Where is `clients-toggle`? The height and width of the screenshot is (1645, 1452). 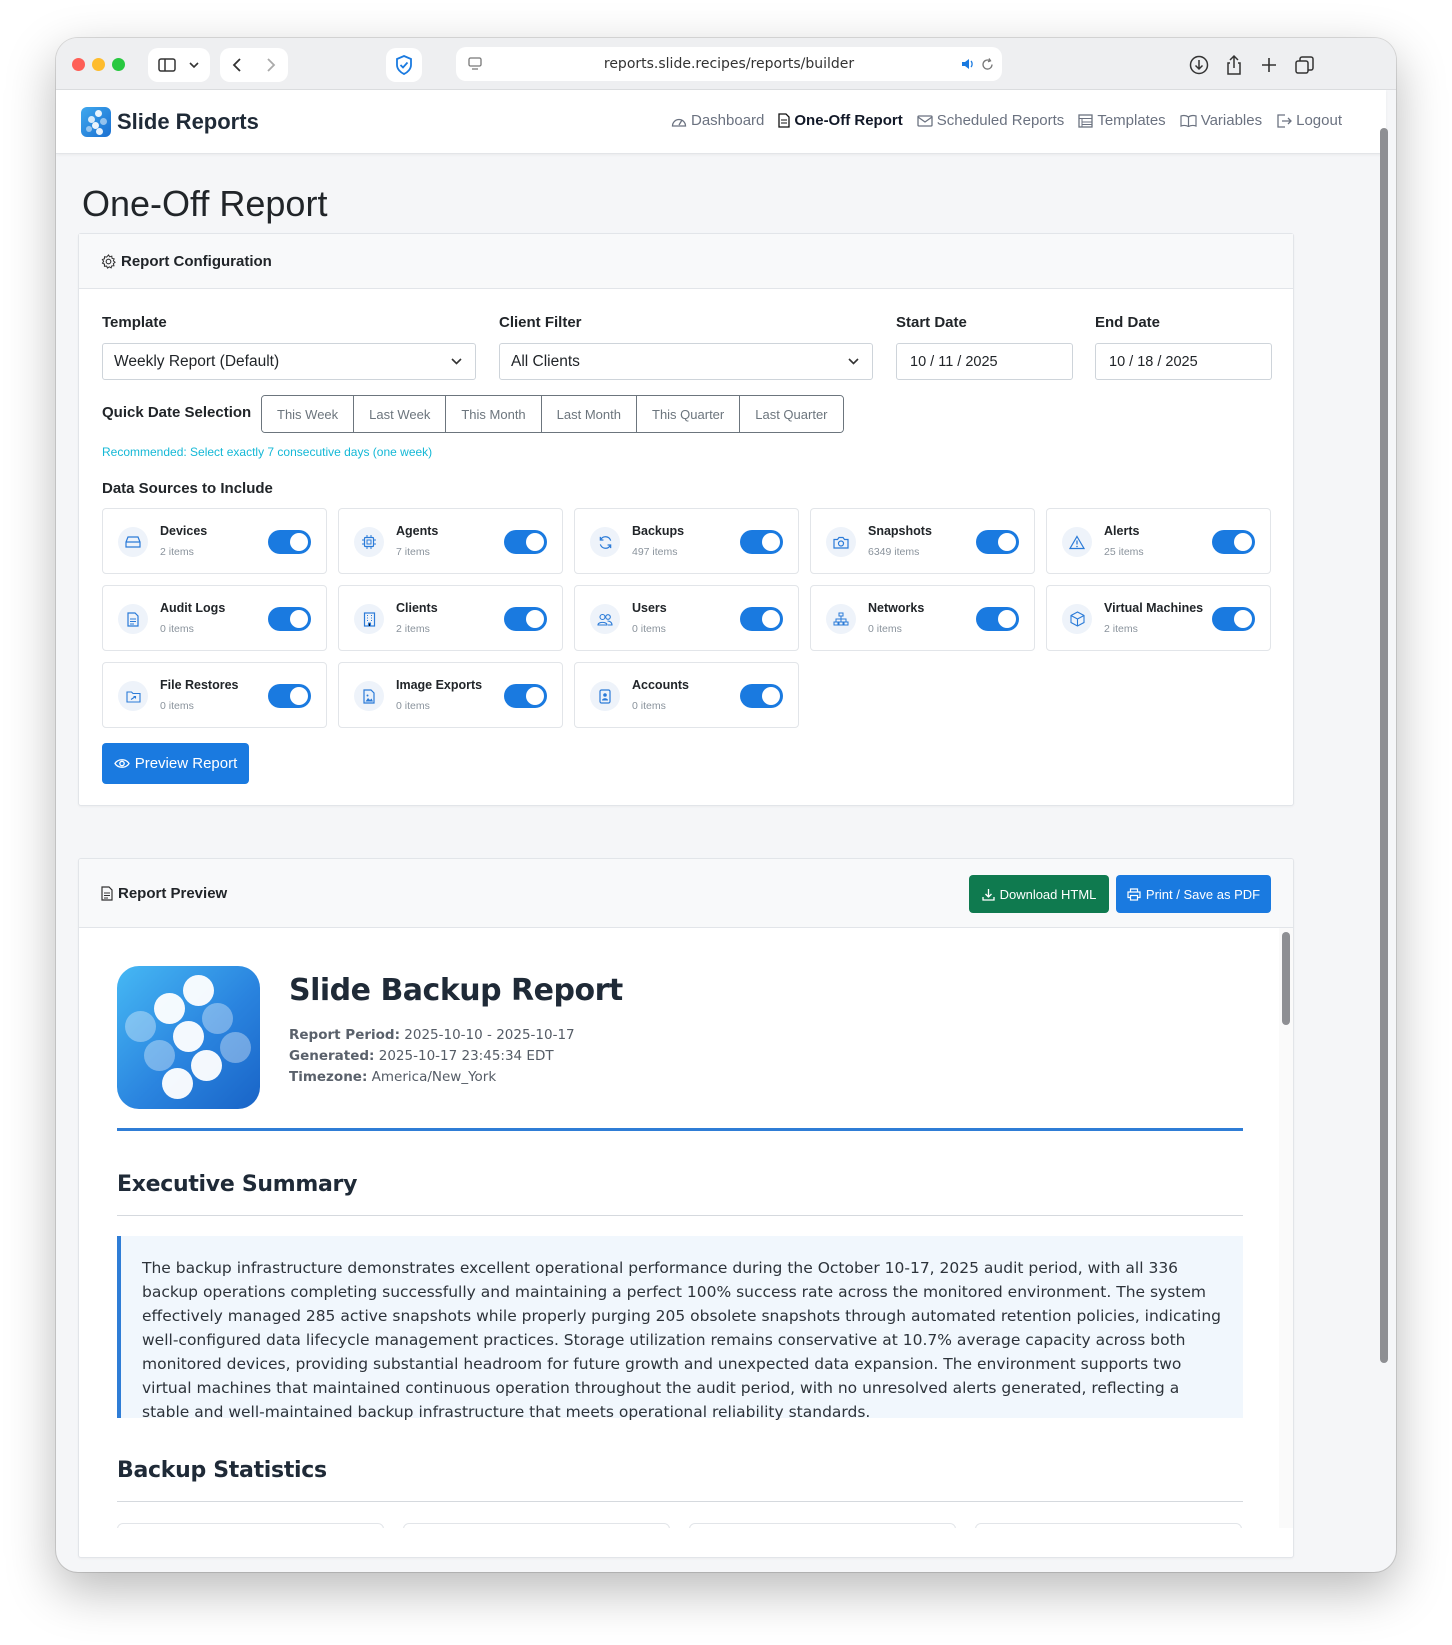
clients-toggle is located at coordinates (525, 619).